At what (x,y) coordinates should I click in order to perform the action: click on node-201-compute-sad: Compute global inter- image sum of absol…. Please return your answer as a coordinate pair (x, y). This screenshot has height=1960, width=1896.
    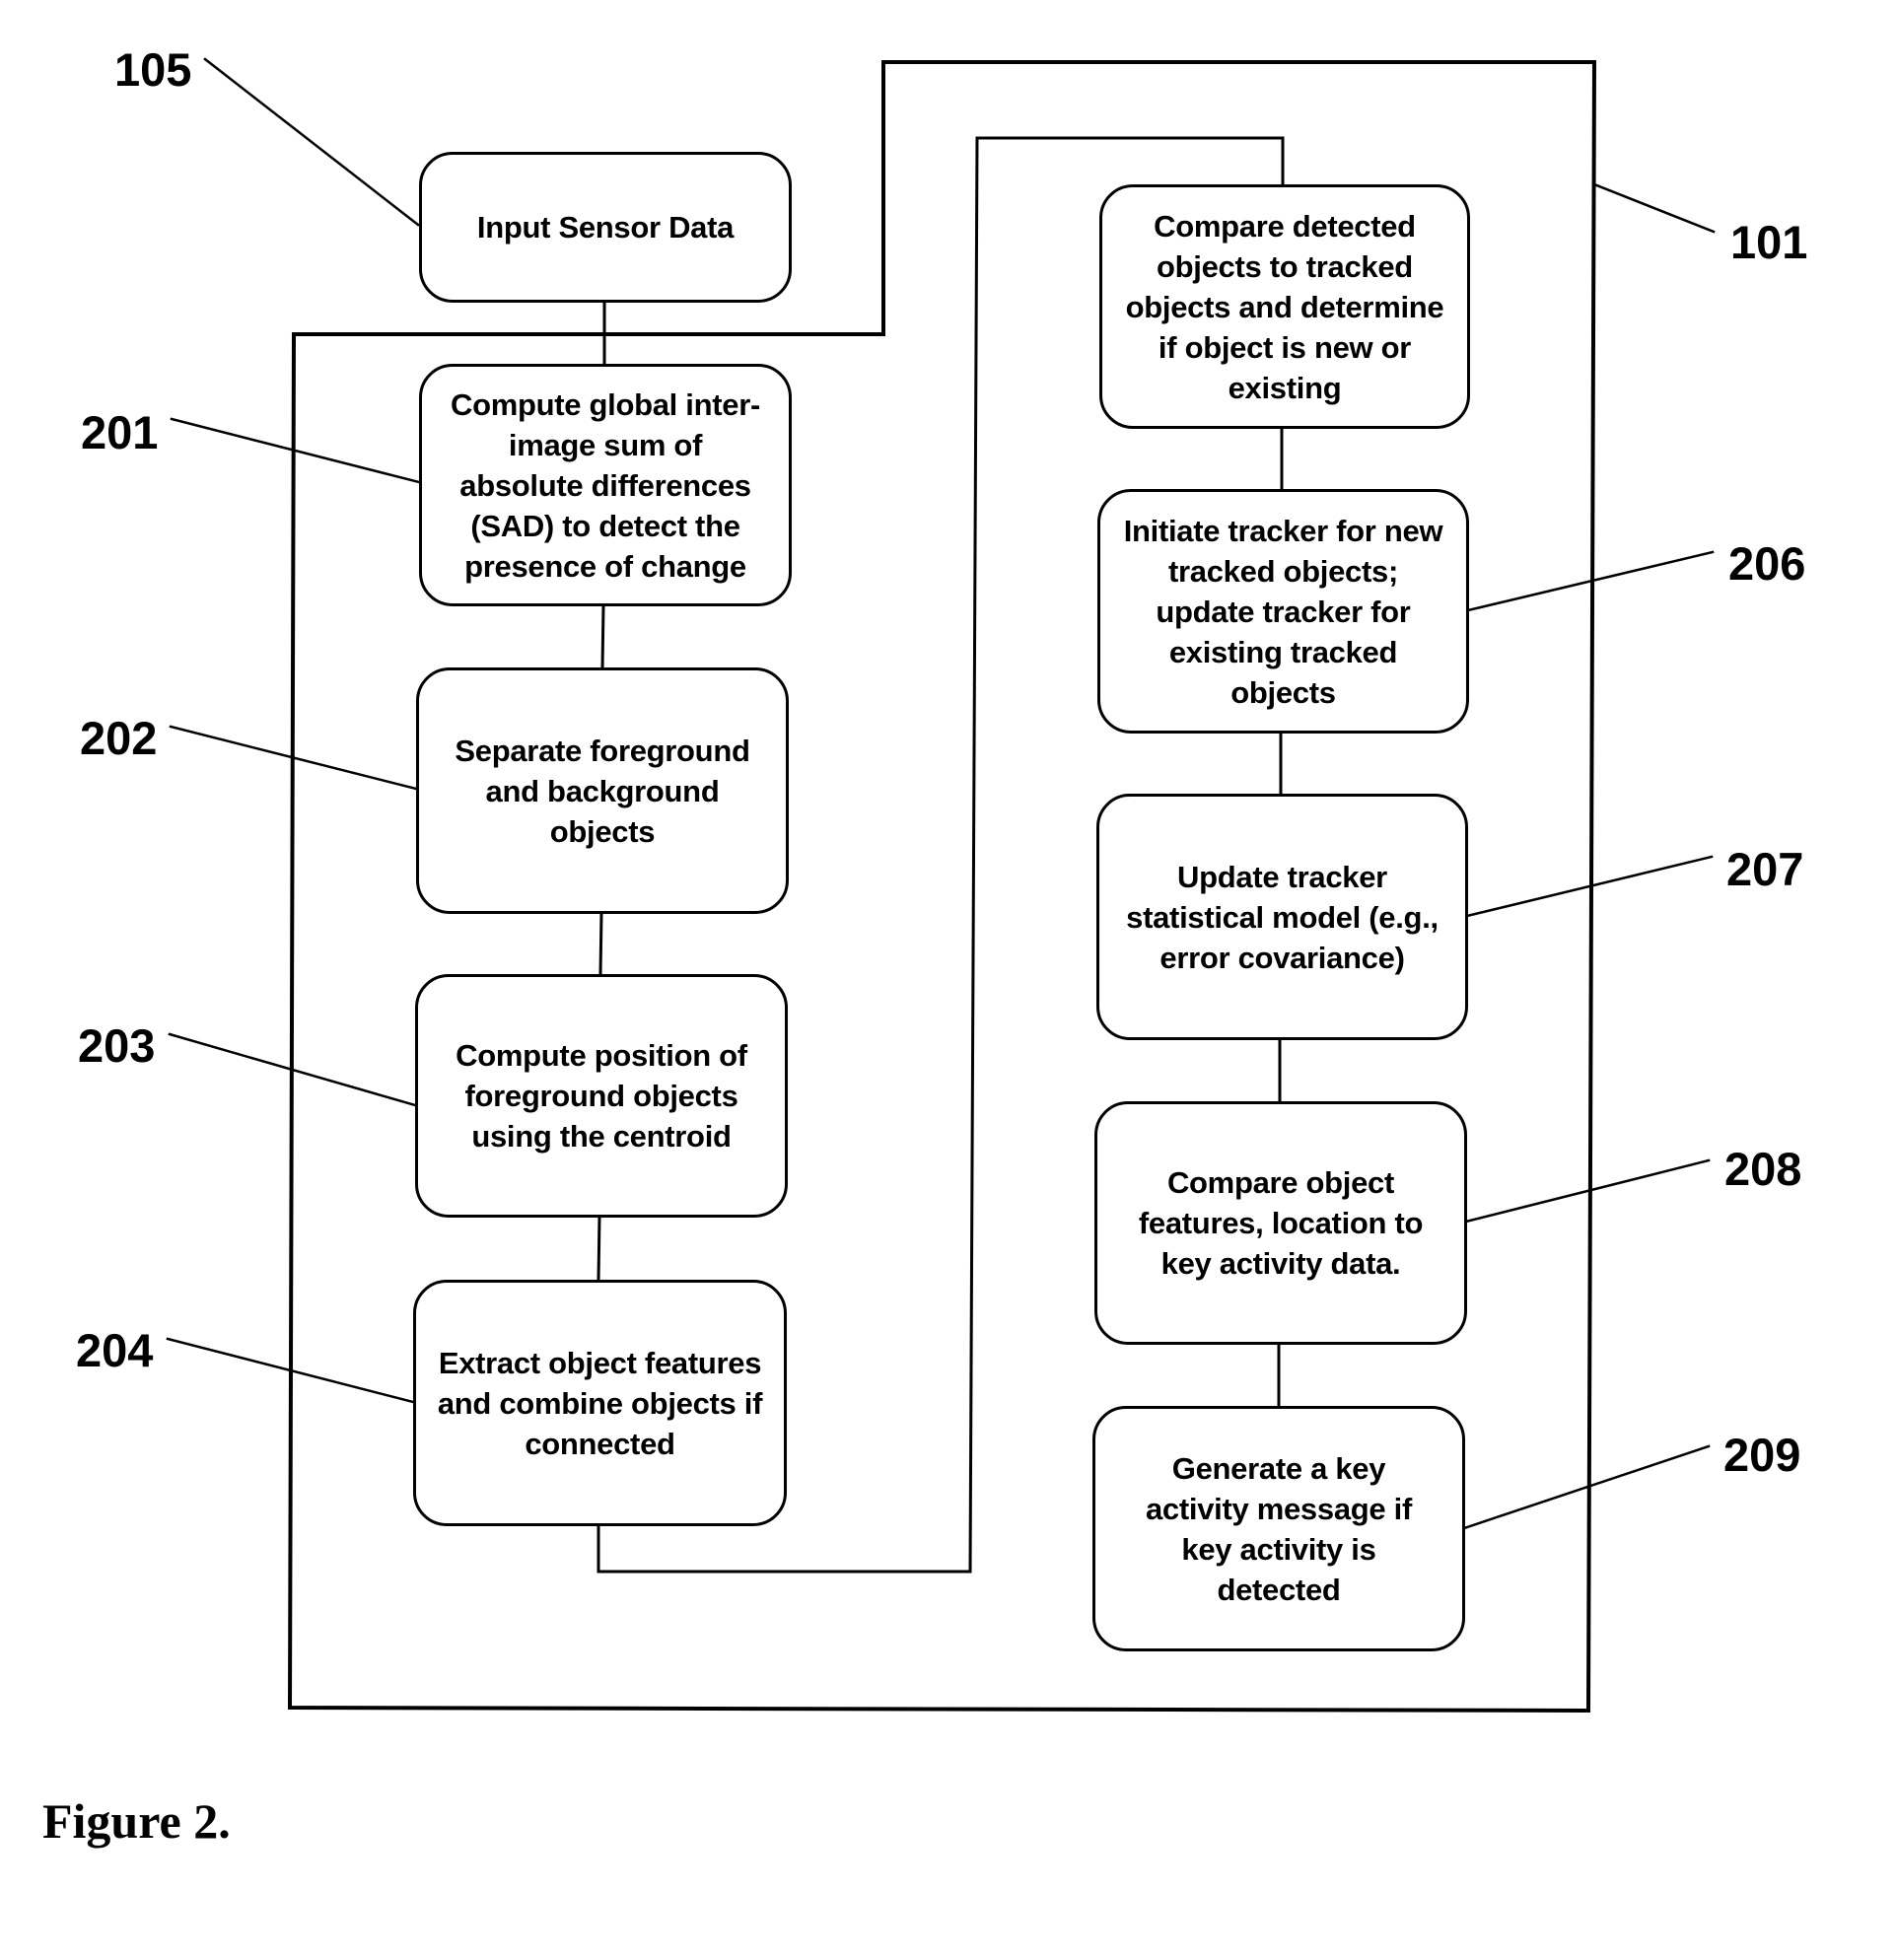
    Looking at the image, I should click on (605, 485).